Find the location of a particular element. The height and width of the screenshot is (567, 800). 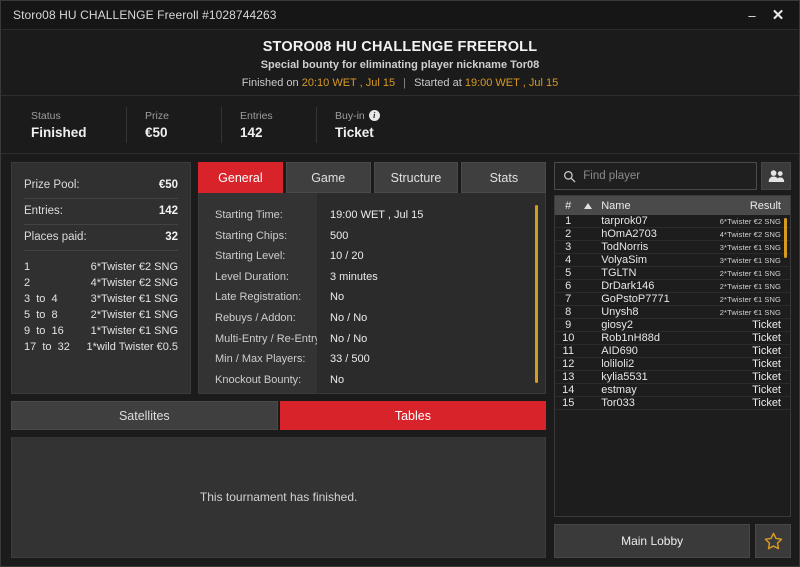

main-lobby-button: Main Lobby is located at coordinates (652, 541).